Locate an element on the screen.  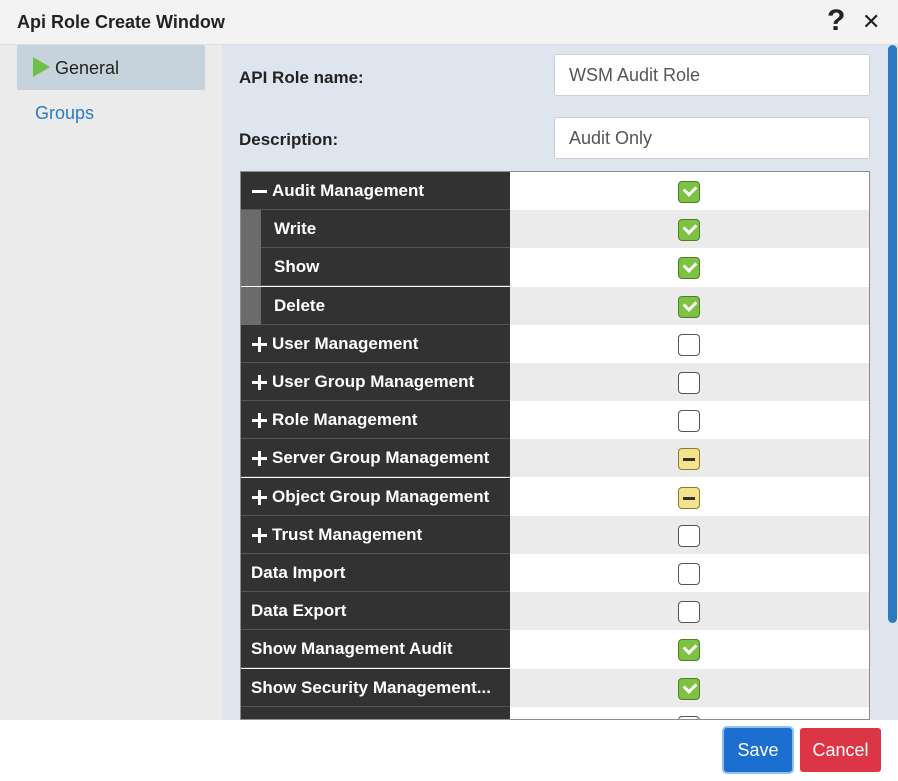
permission-name-cell: Role Management is located at coordinates (375, 420).